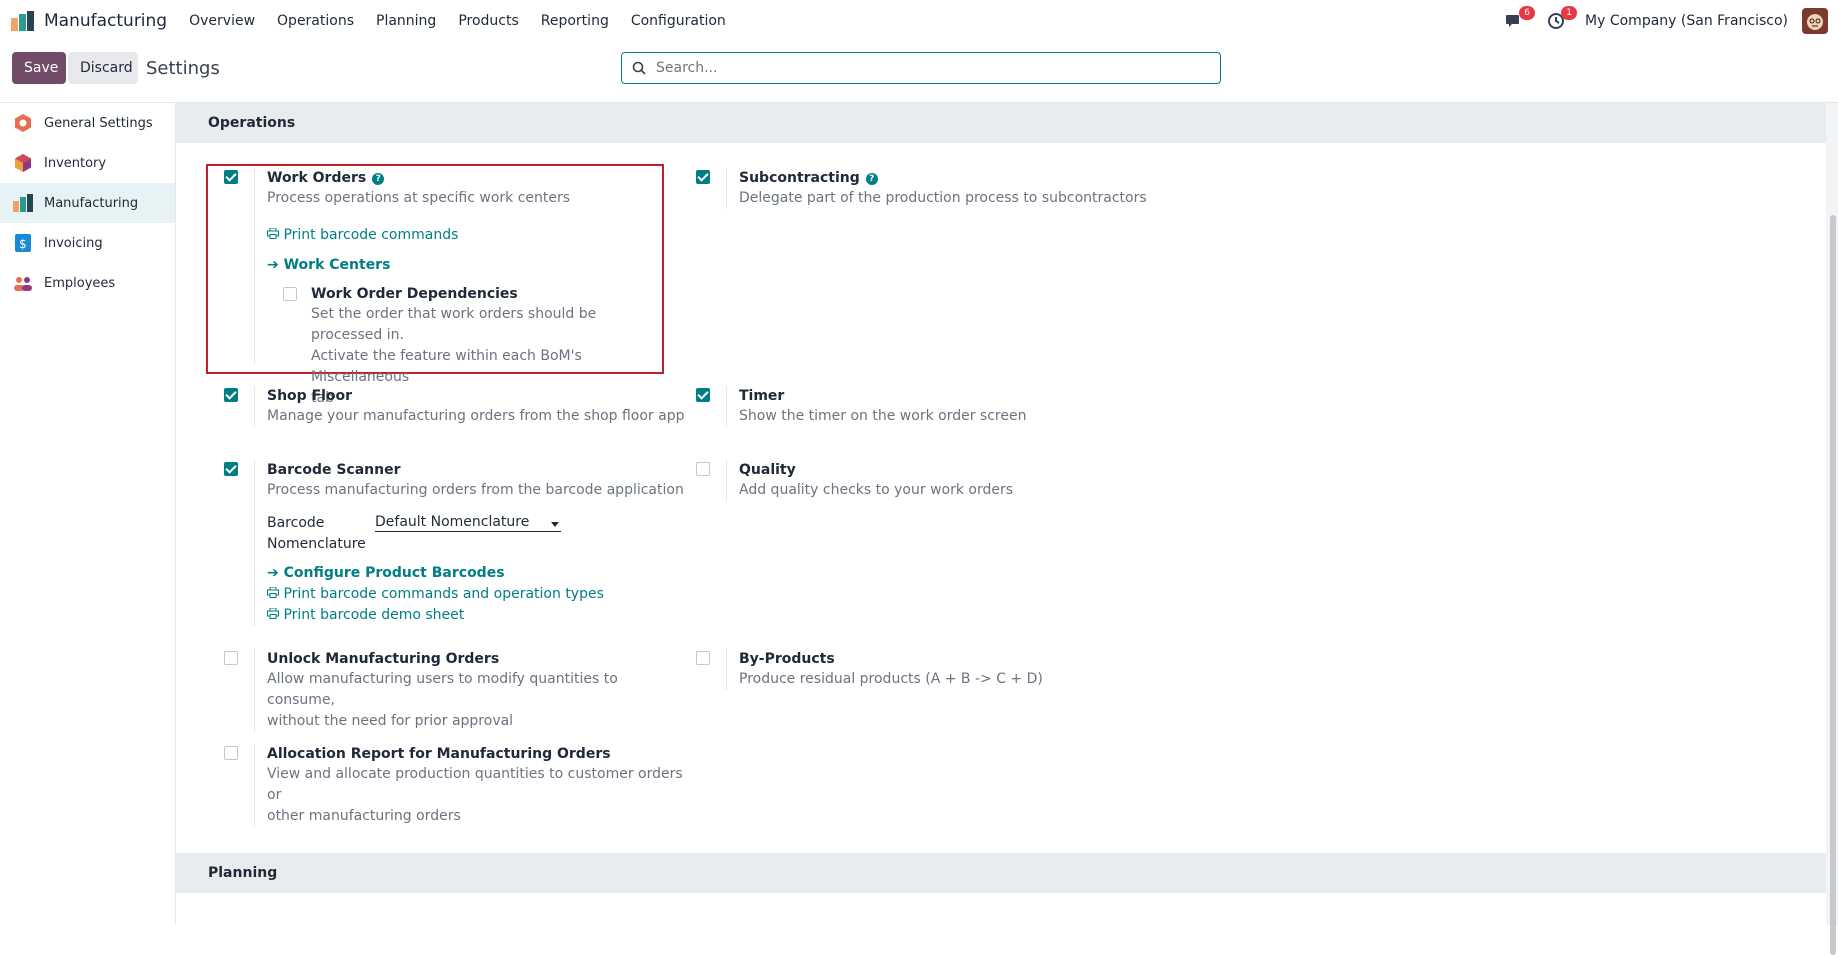 The width and height of the screenshot is (1838, 955). I want to click on shop-floor-title: Shop Floor, so click(310, 396).